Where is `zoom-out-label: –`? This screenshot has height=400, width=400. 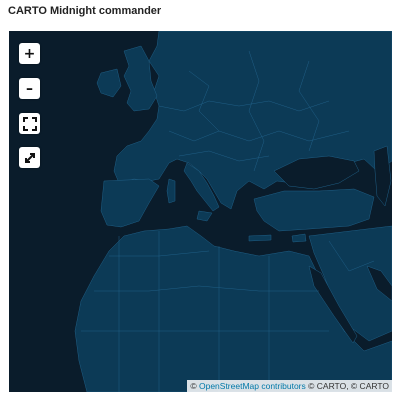
zoom-out-label: – is located at coordinates (29, 88).